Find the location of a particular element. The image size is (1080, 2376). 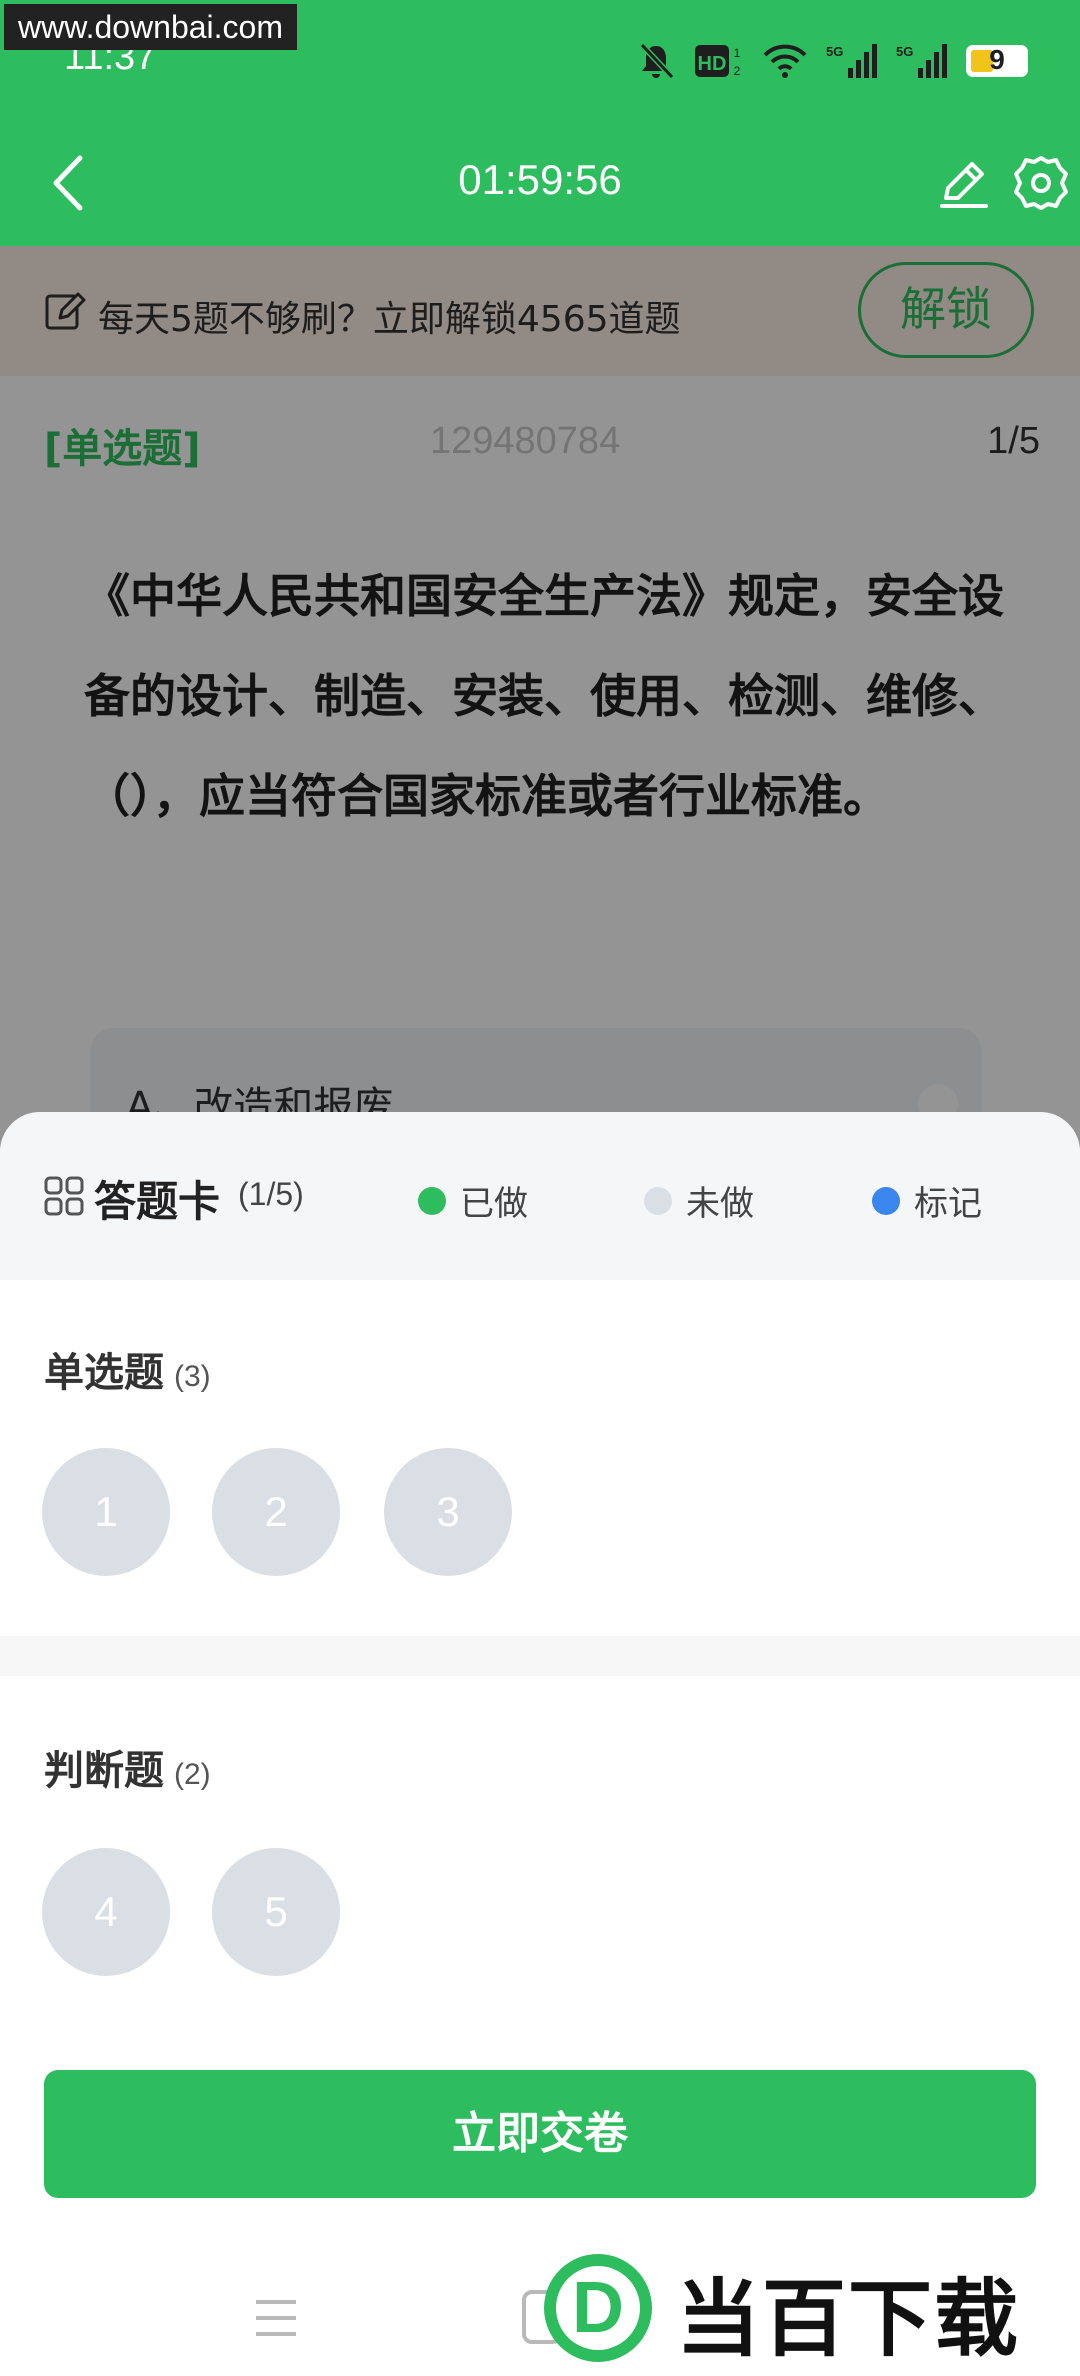

settings-button is located at coordinates (1041, 183).